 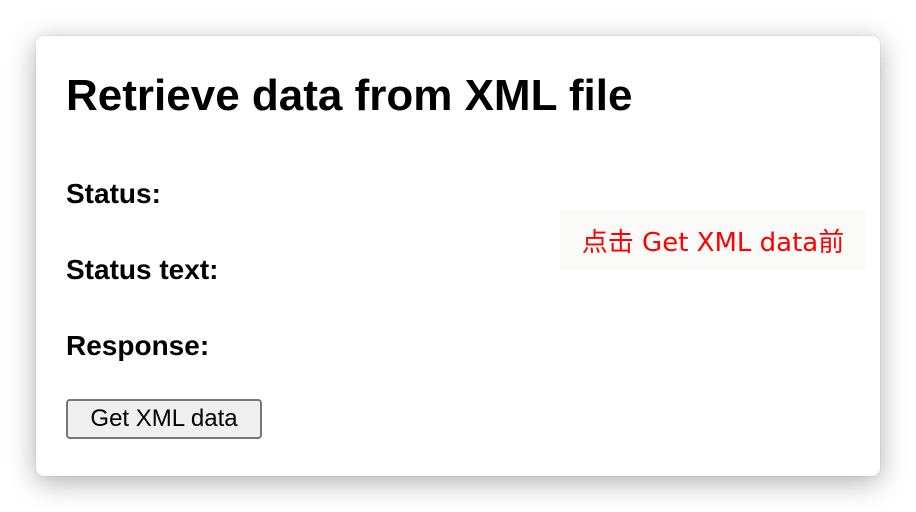 What do you see at coordinates (713, 240) in the screenshot?
I see `annotation-note: 点击 Get XML data前` at bounding box center [713, 240].